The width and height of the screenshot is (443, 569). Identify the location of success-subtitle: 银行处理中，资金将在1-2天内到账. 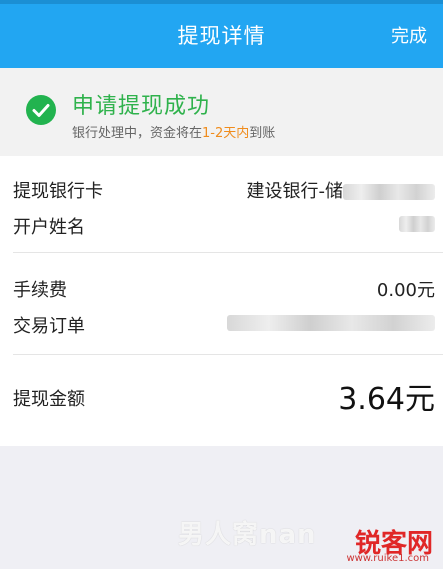
(173, 131).